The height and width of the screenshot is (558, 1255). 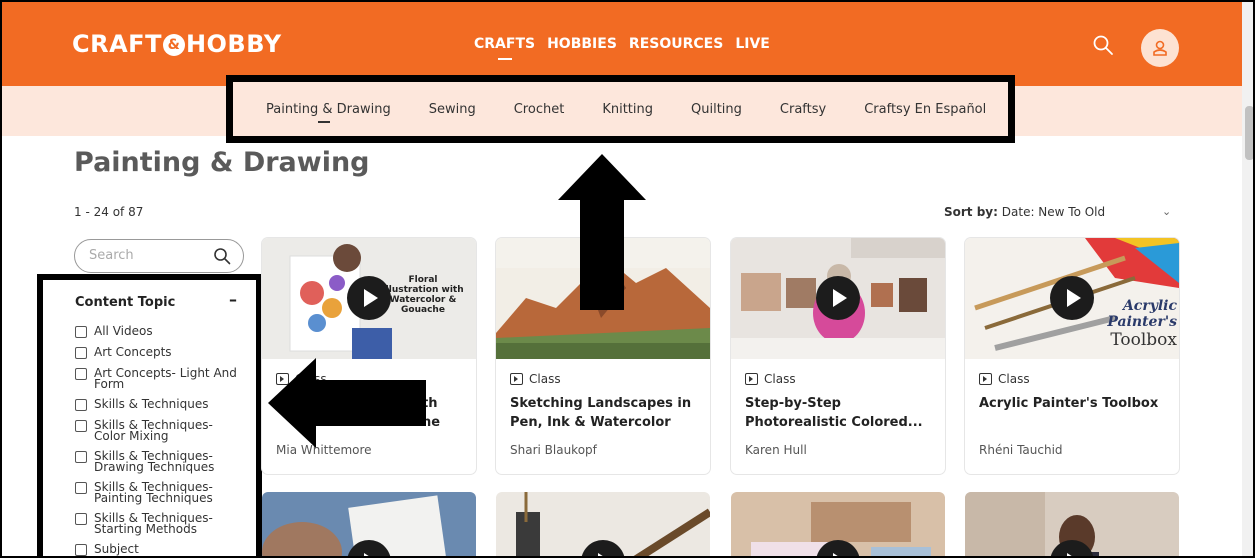 What do you see at coordinates (1247, 279) in the screenshot?
I see `page-scrollbar` at bounding box center [1247, 279].